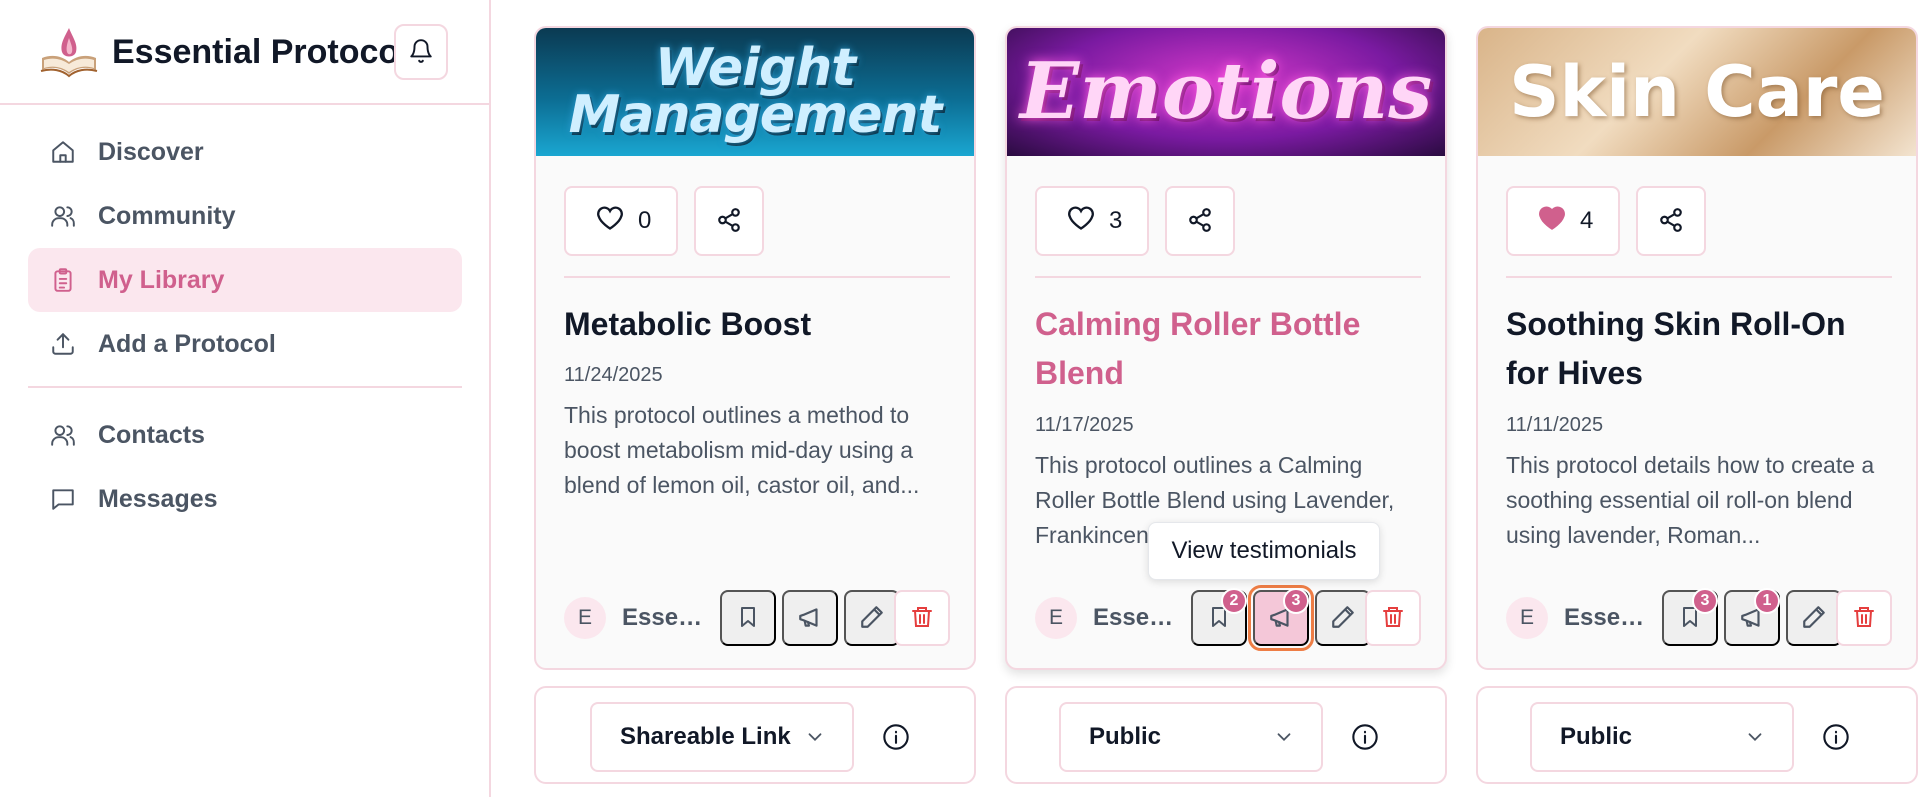 The width and height of the screenshot is (1928, 797). Describe the element at coordinates (1219, 617) in the screenshot. I see `bookmark-button: 2` at that location.